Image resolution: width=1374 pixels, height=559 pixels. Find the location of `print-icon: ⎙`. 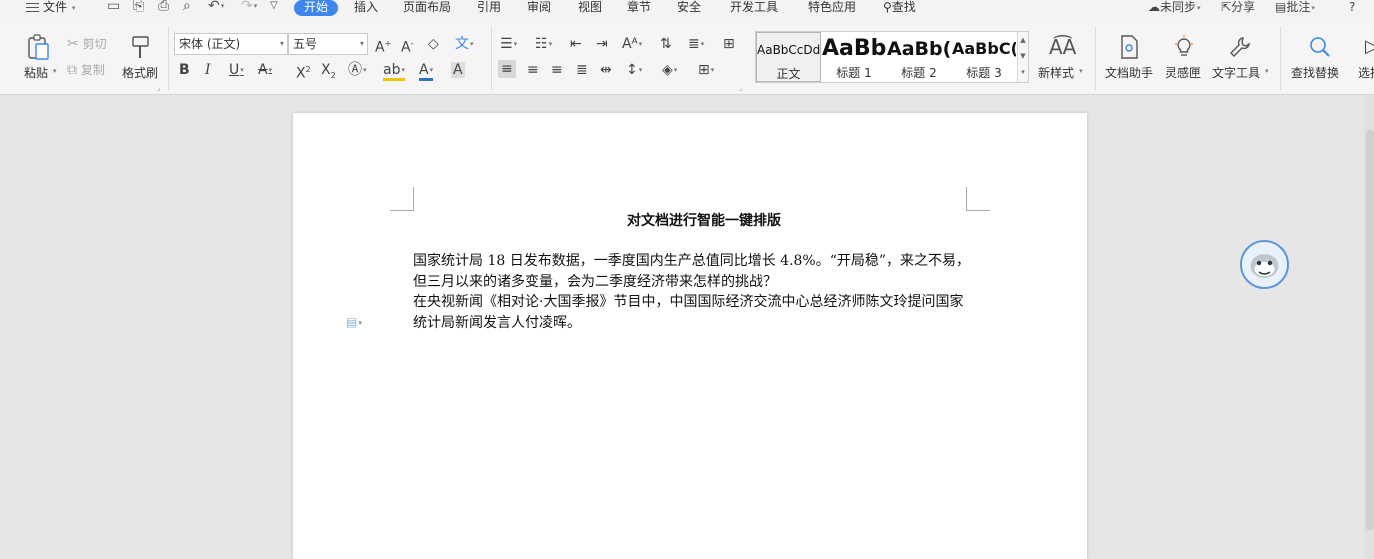

print-icon: ⎙ is located at coordinates (163, 8).